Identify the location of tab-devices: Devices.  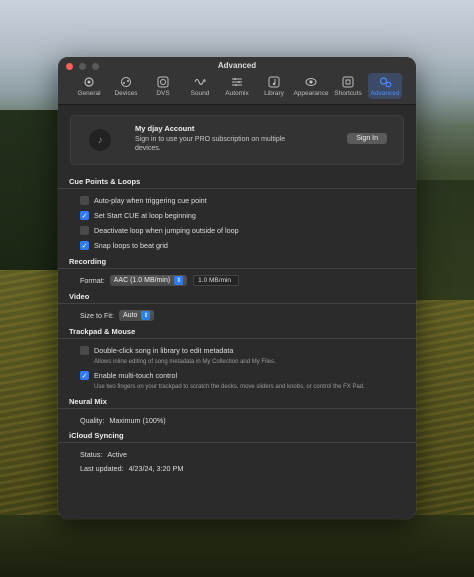
(126, 86).